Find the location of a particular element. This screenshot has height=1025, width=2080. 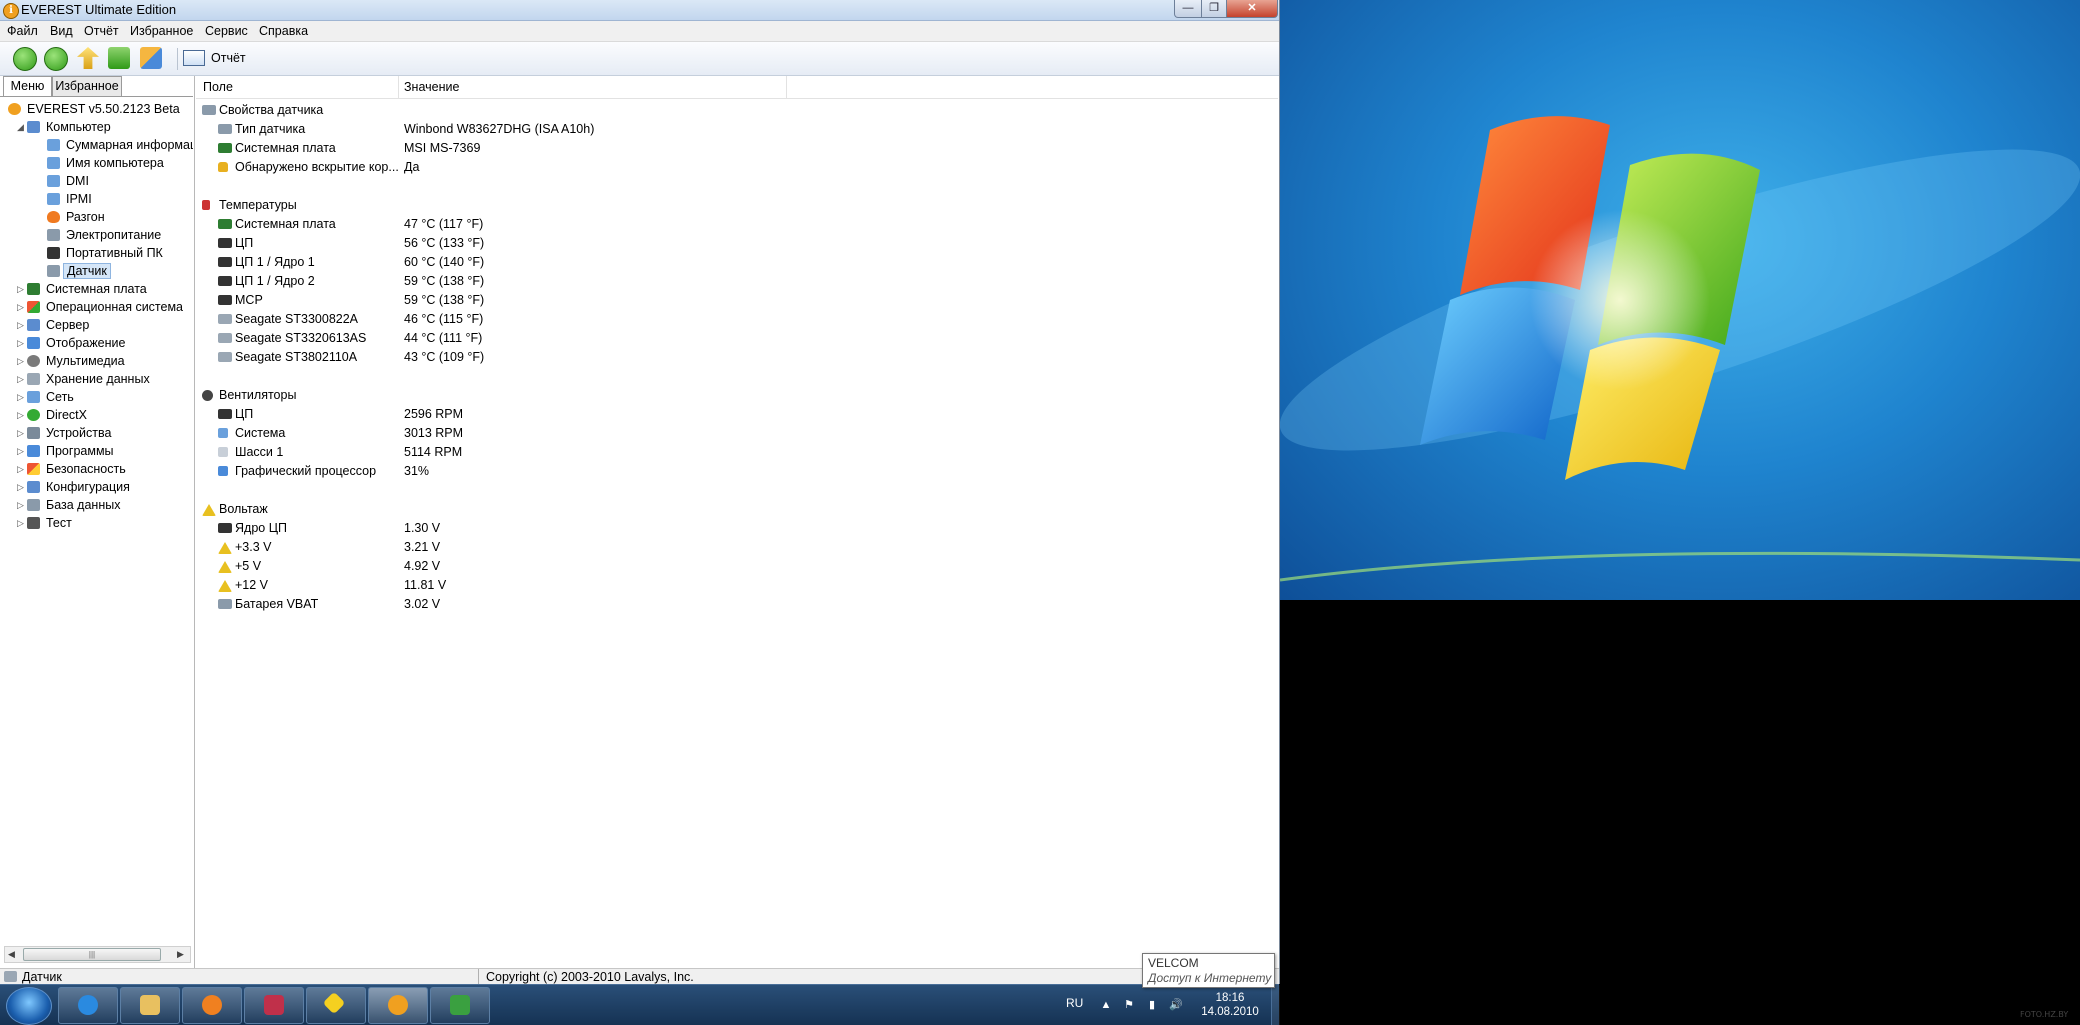

tree-server: ▷ Сервер is located at coordinates (53, 325).